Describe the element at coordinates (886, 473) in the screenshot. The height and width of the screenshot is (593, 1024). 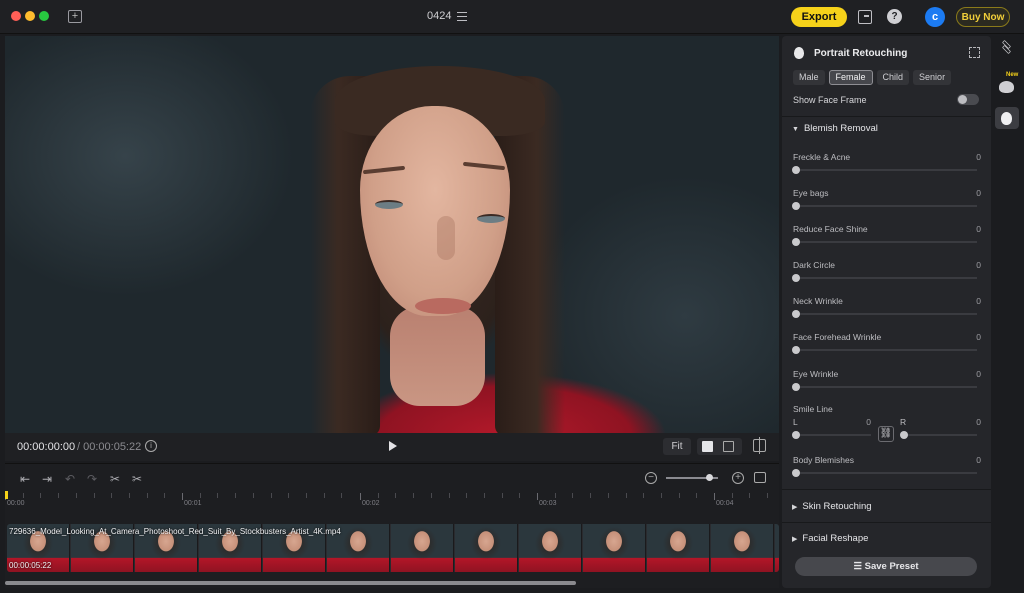
I see `body-blemishes-slider` at that location.